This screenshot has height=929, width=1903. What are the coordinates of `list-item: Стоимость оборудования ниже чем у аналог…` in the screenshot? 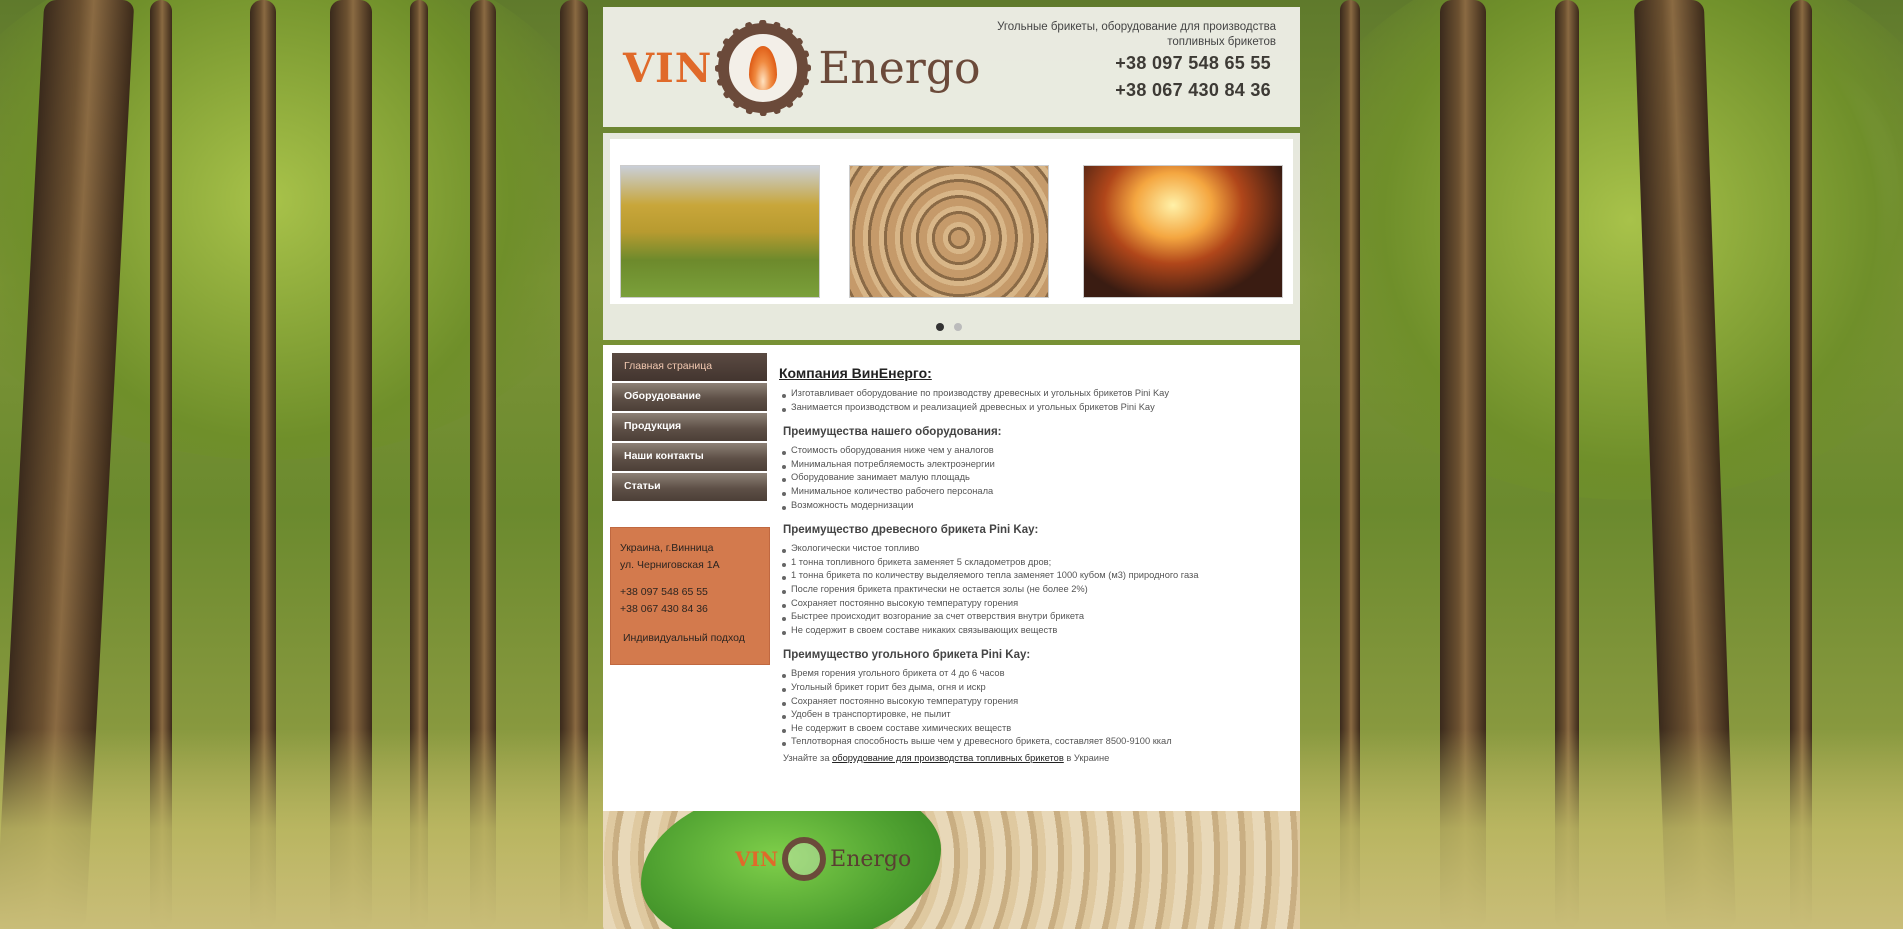 It's located at (1035, 451).